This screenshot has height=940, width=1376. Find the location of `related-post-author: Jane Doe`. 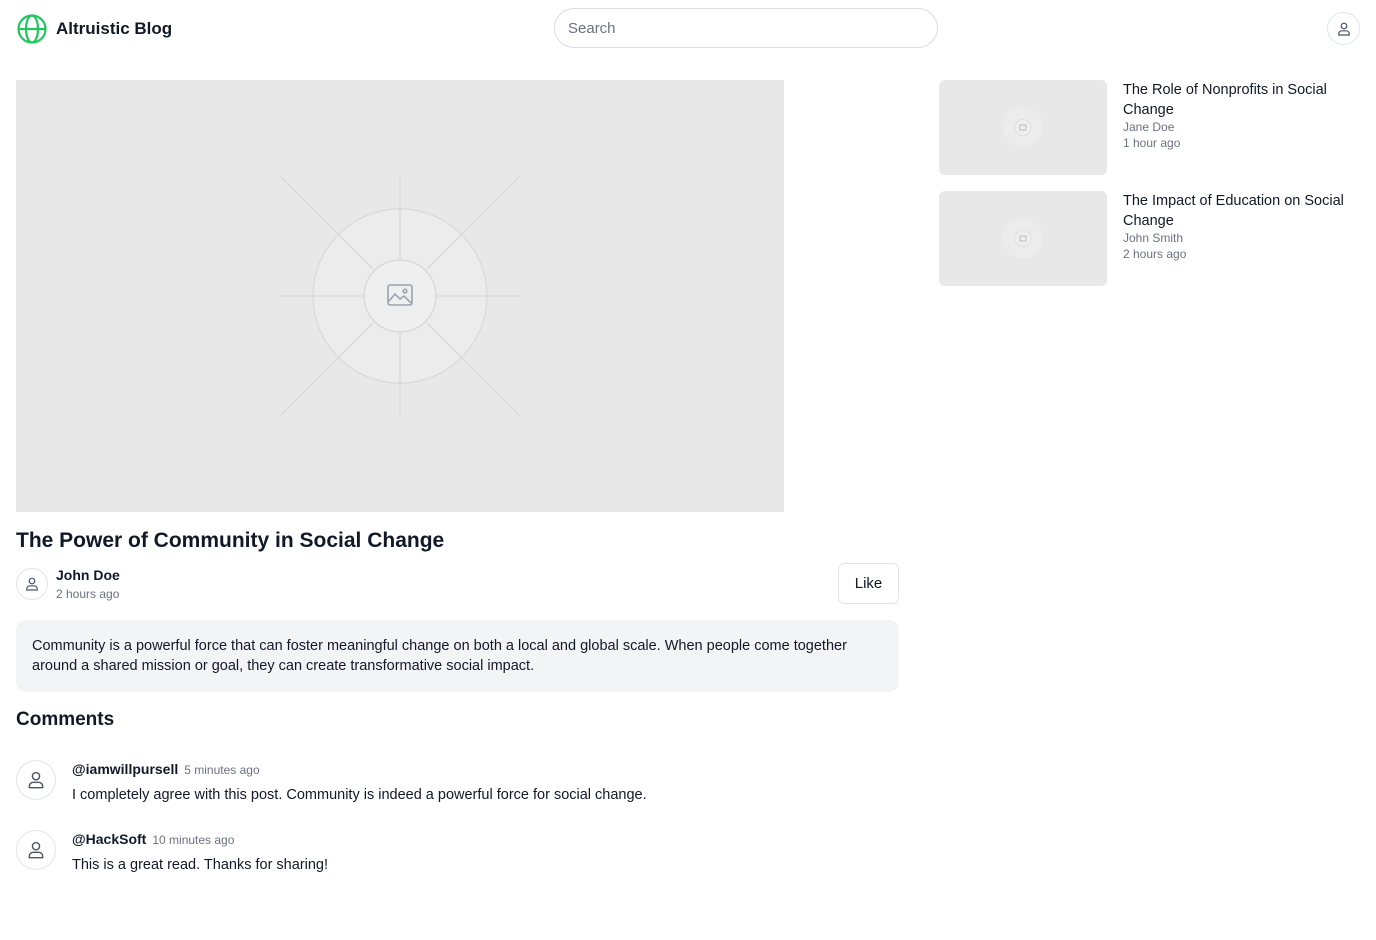

related-post-author: Jane Doe is located at coordinates (1149, 127).